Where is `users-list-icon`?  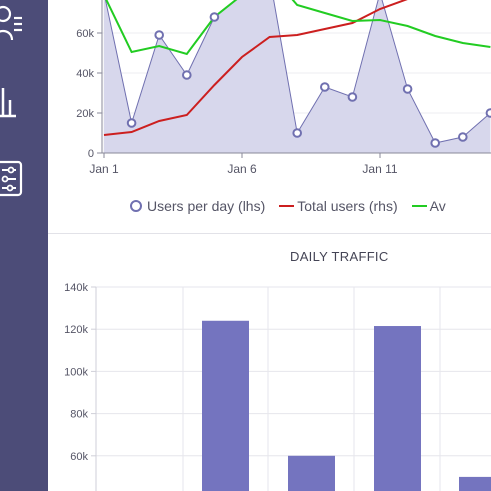 users-list-icon is located at coordinates (13, 22).